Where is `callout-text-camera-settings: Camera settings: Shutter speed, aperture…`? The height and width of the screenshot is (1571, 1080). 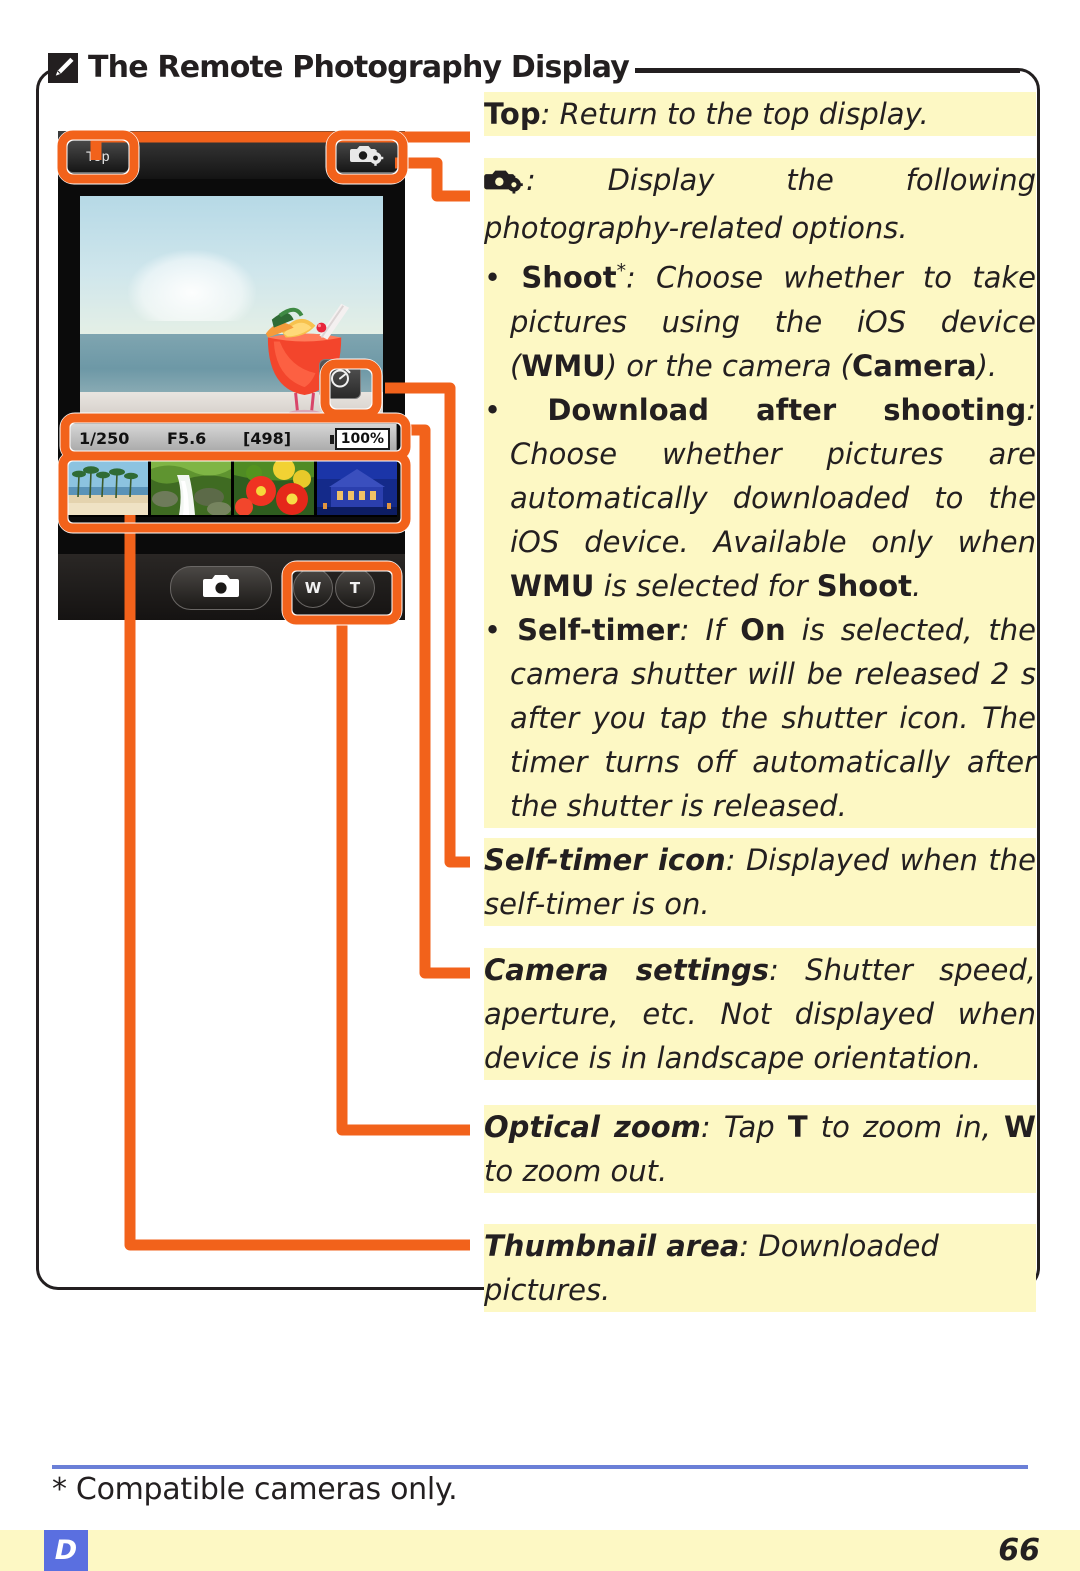 callout-text-camera-settings: Camera settings: Shutter speed, aperture… is located at coordinates (760, 1014).